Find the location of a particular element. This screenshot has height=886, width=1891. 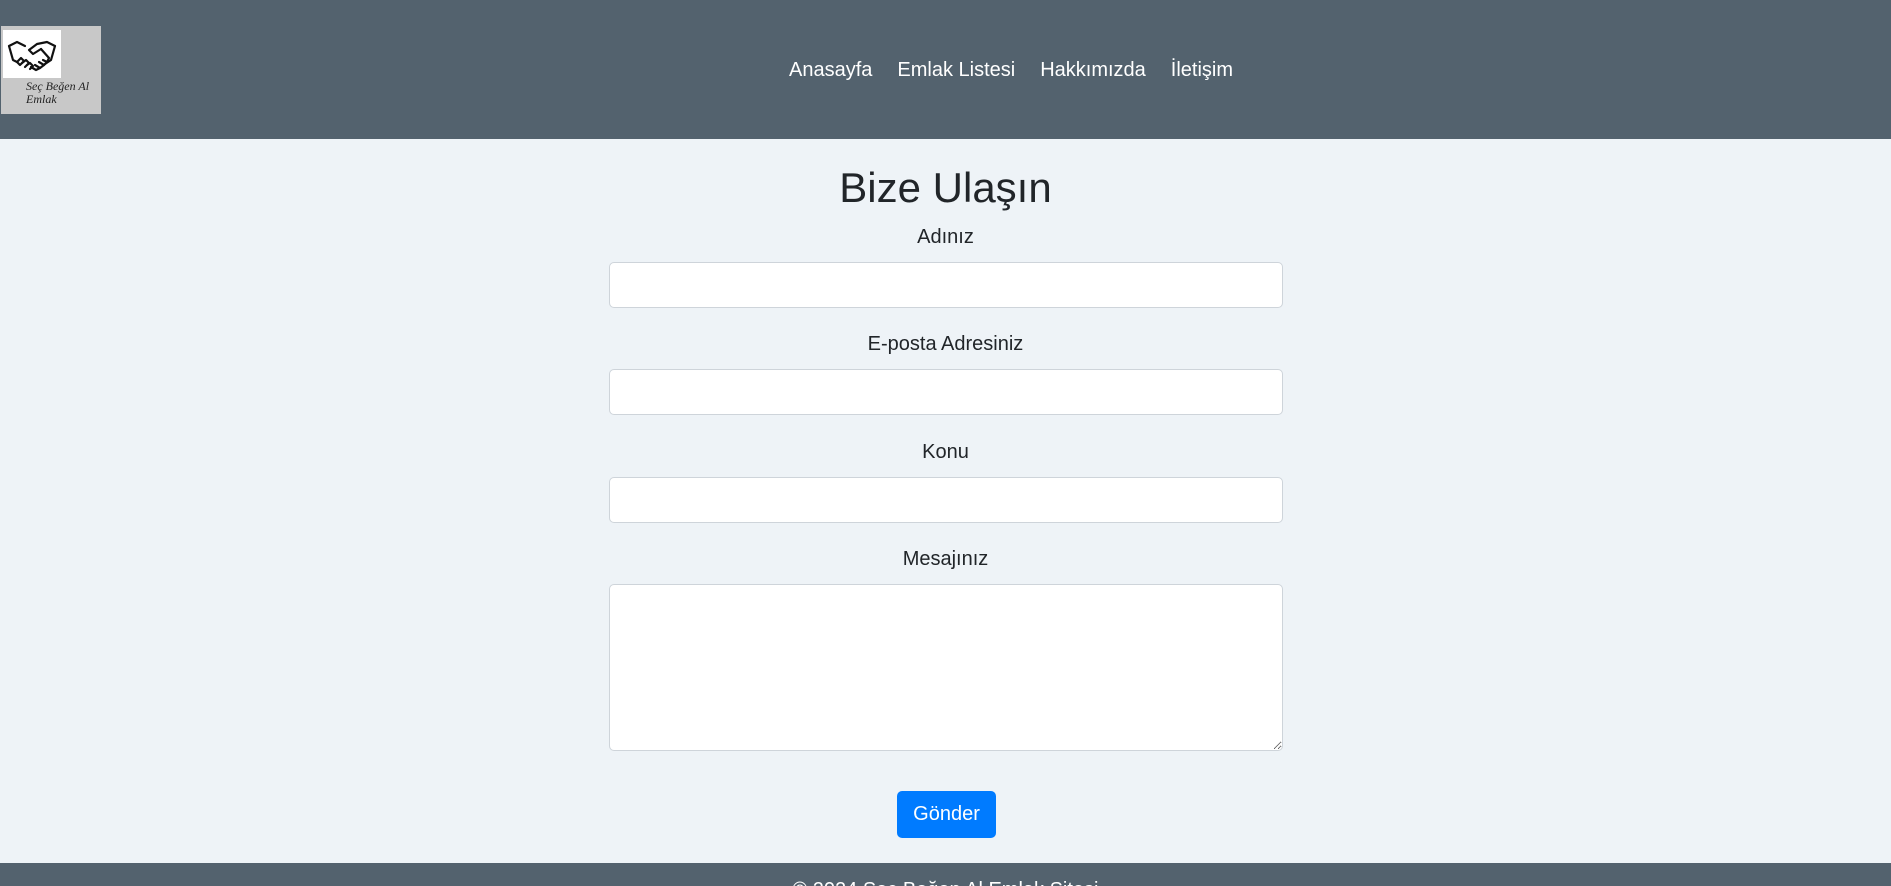

logo-text: Seç Beğen Al Emlak is located at coordinates (58, 92).